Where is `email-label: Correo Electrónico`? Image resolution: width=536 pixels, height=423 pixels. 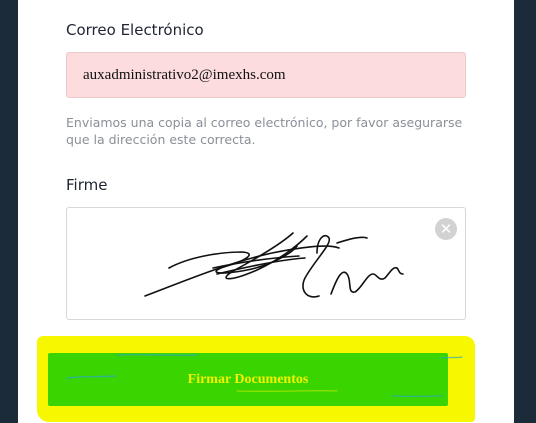 email-label: Correo Electrónico is located at coordinates (135, 30).